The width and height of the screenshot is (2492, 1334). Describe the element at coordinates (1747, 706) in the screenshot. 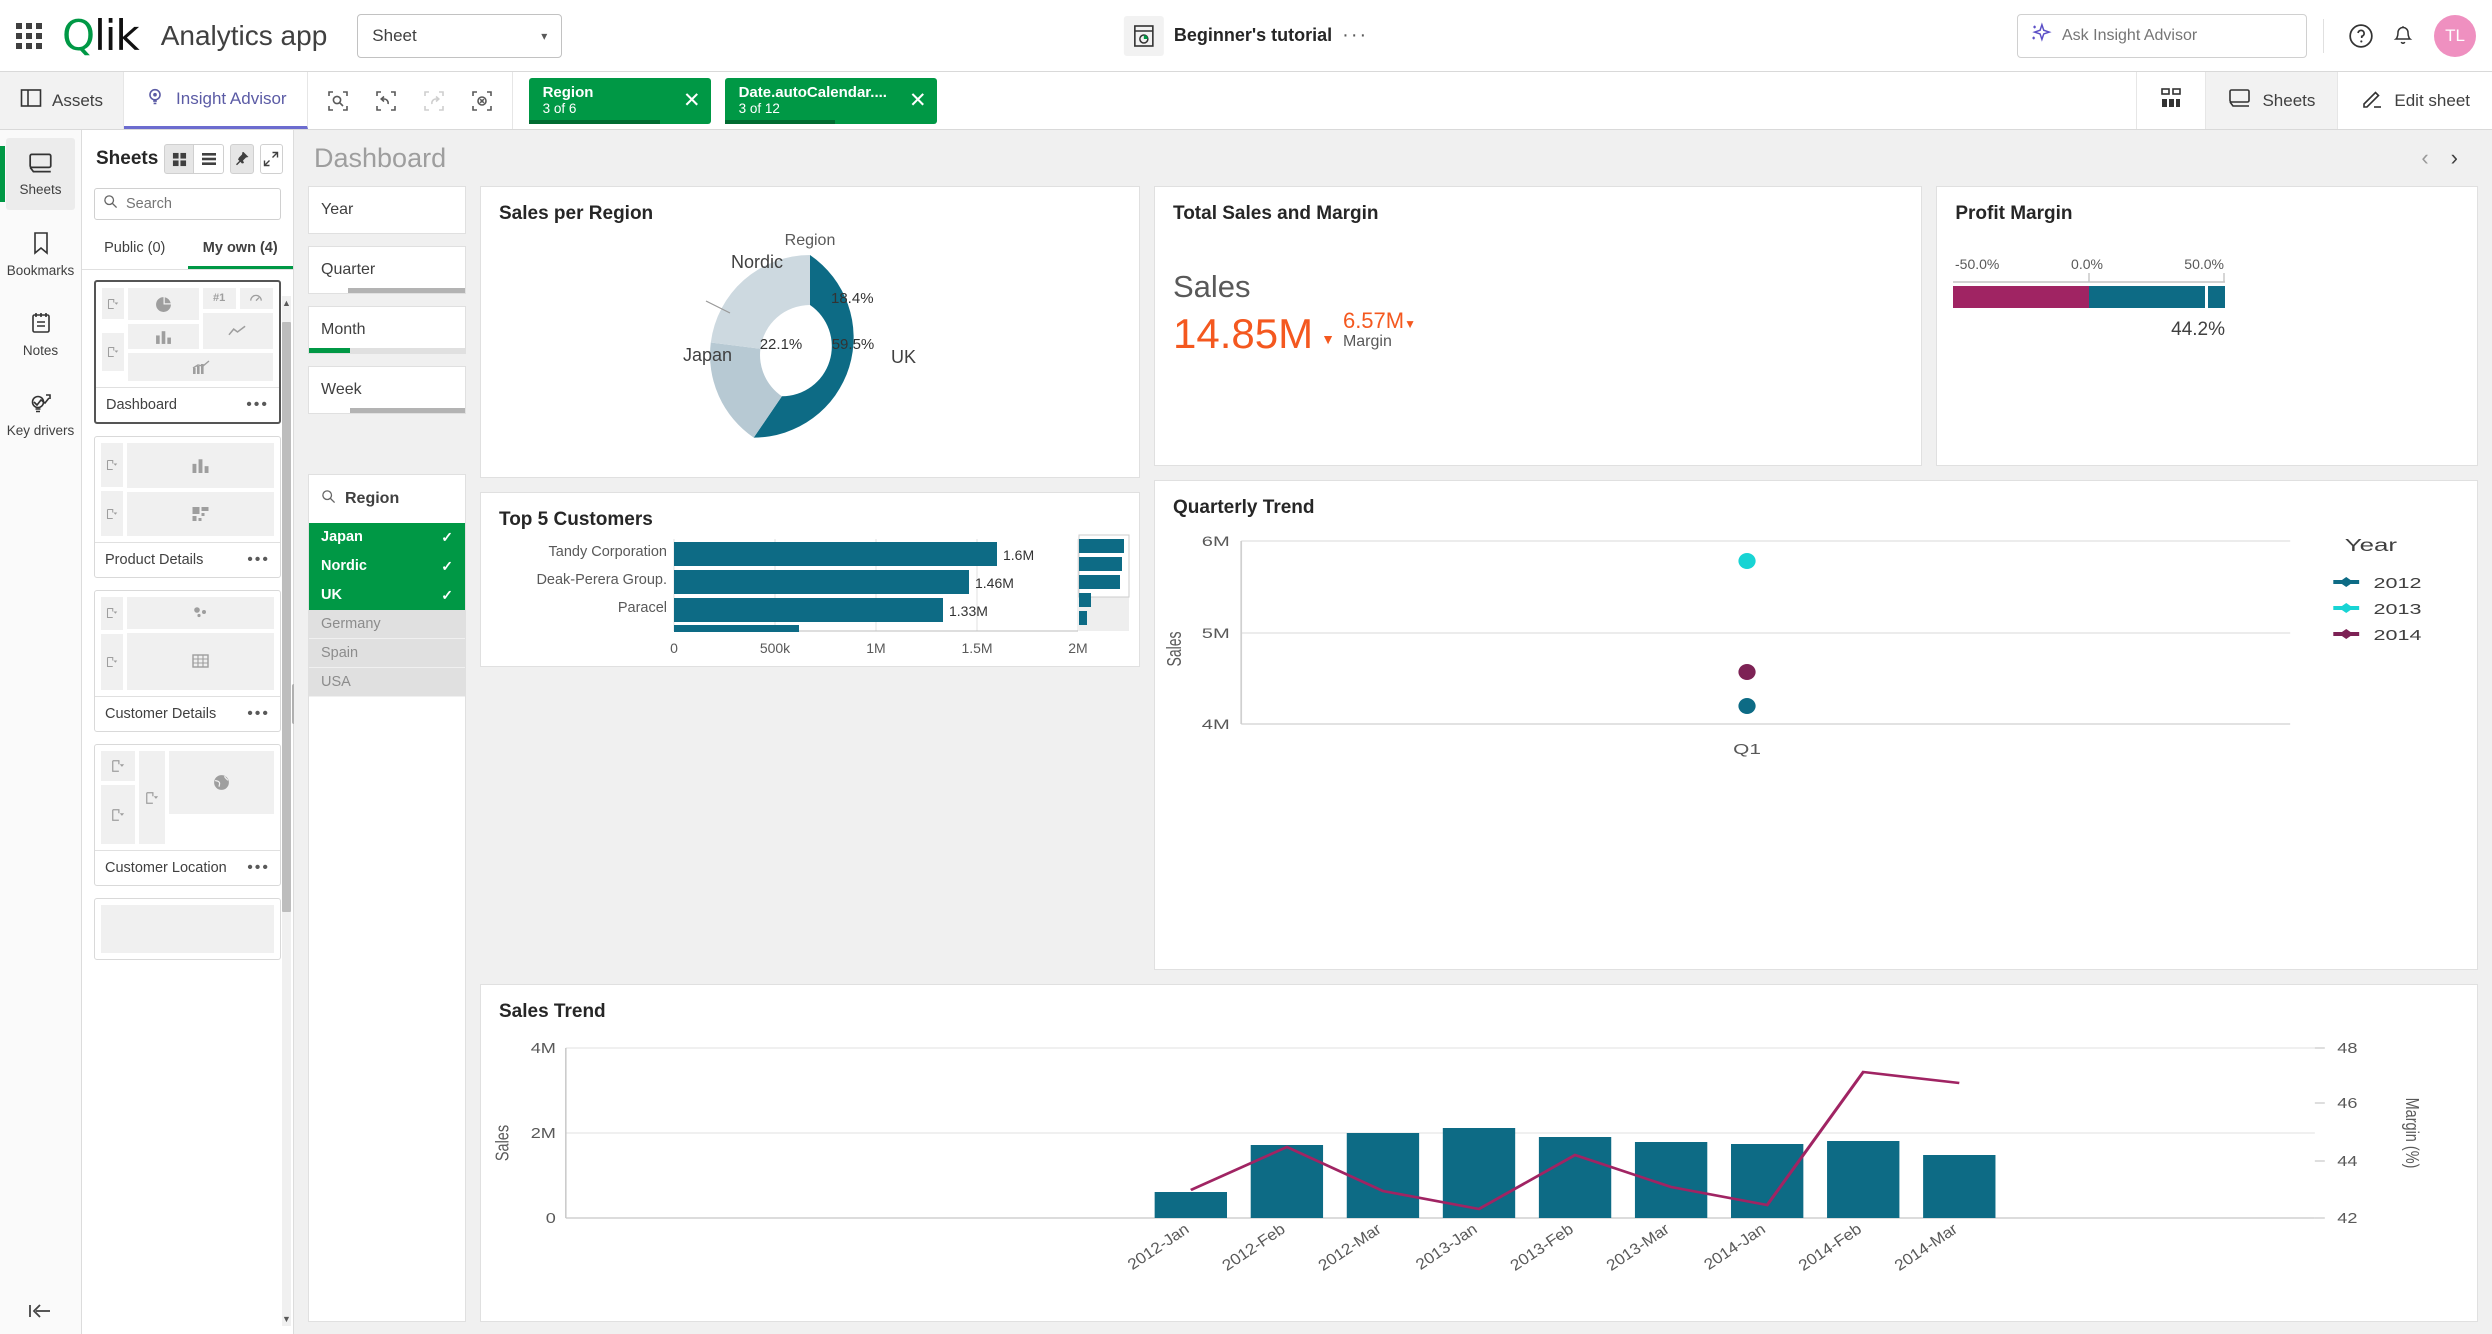

I see `scatter-point-2012` at that location.